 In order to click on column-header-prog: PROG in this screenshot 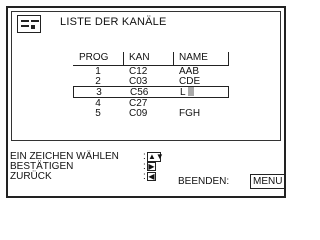, I will do `click(94, 57)`.